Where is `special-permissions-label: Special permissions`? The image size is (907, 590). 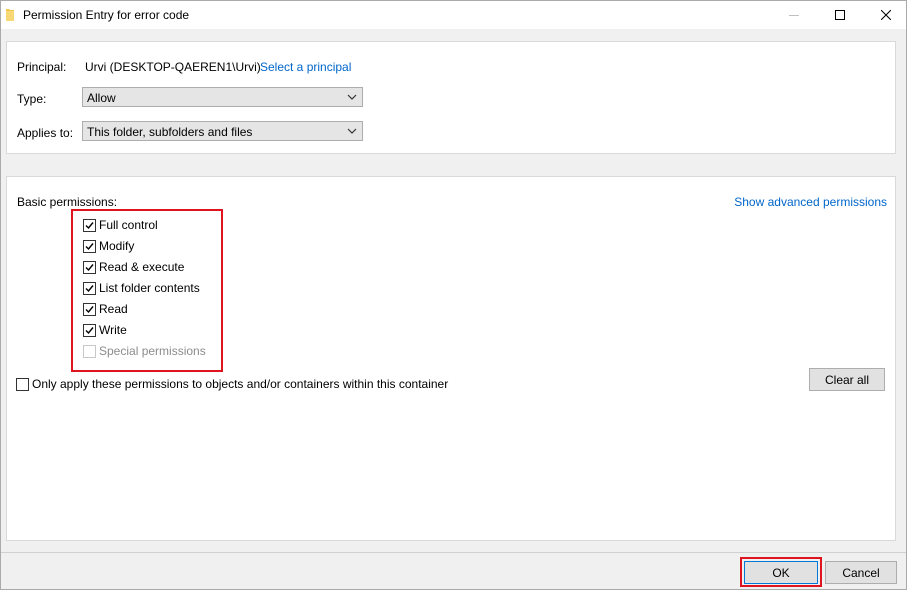 special-permissions-label: Special permissions is located at coordinates (152, 351).